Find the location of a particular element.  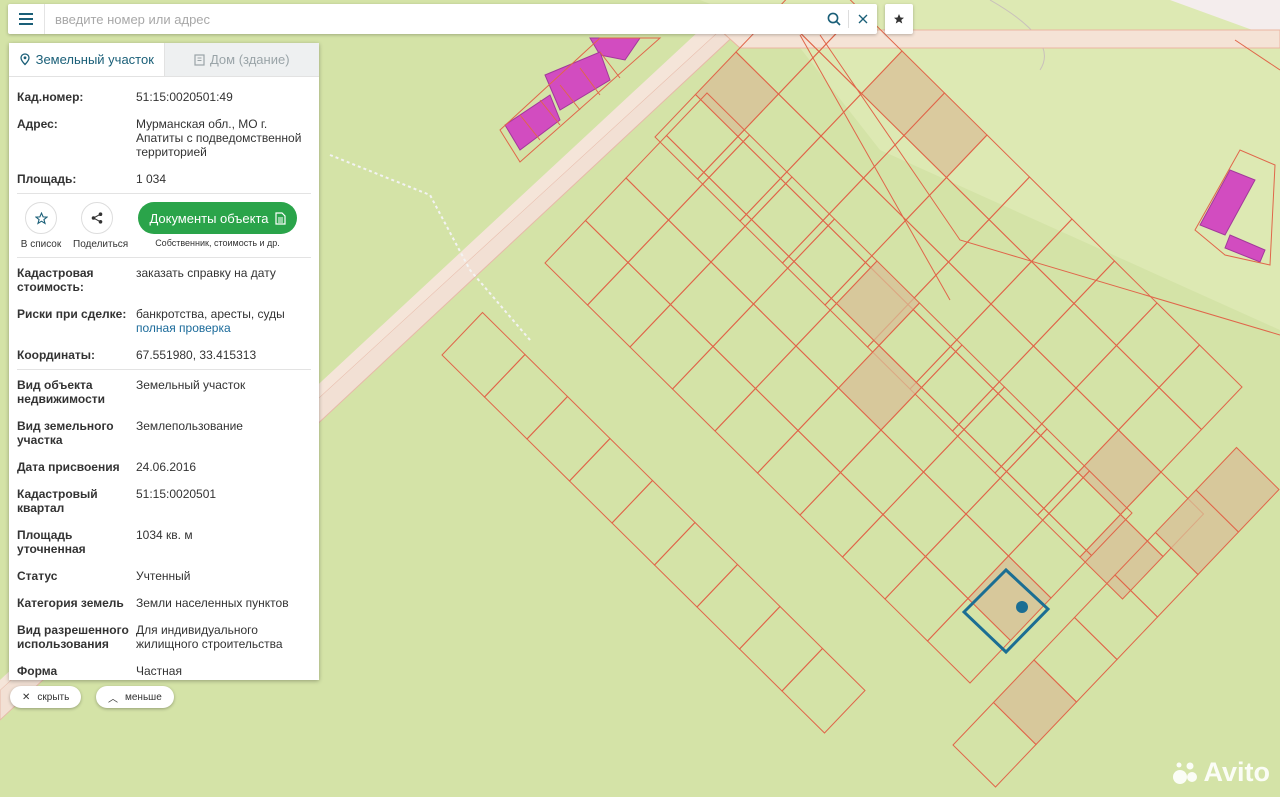

cadastral-number-link: 51:15:0020501:49 is located at coordinates (223, 97).